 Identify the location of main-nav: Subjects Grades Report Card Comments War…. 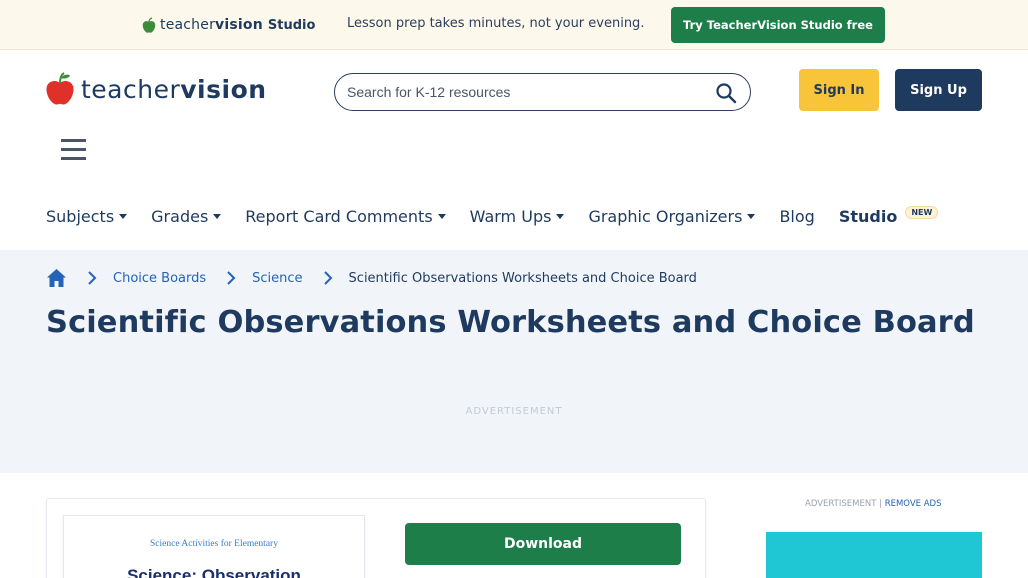
(504, 216).